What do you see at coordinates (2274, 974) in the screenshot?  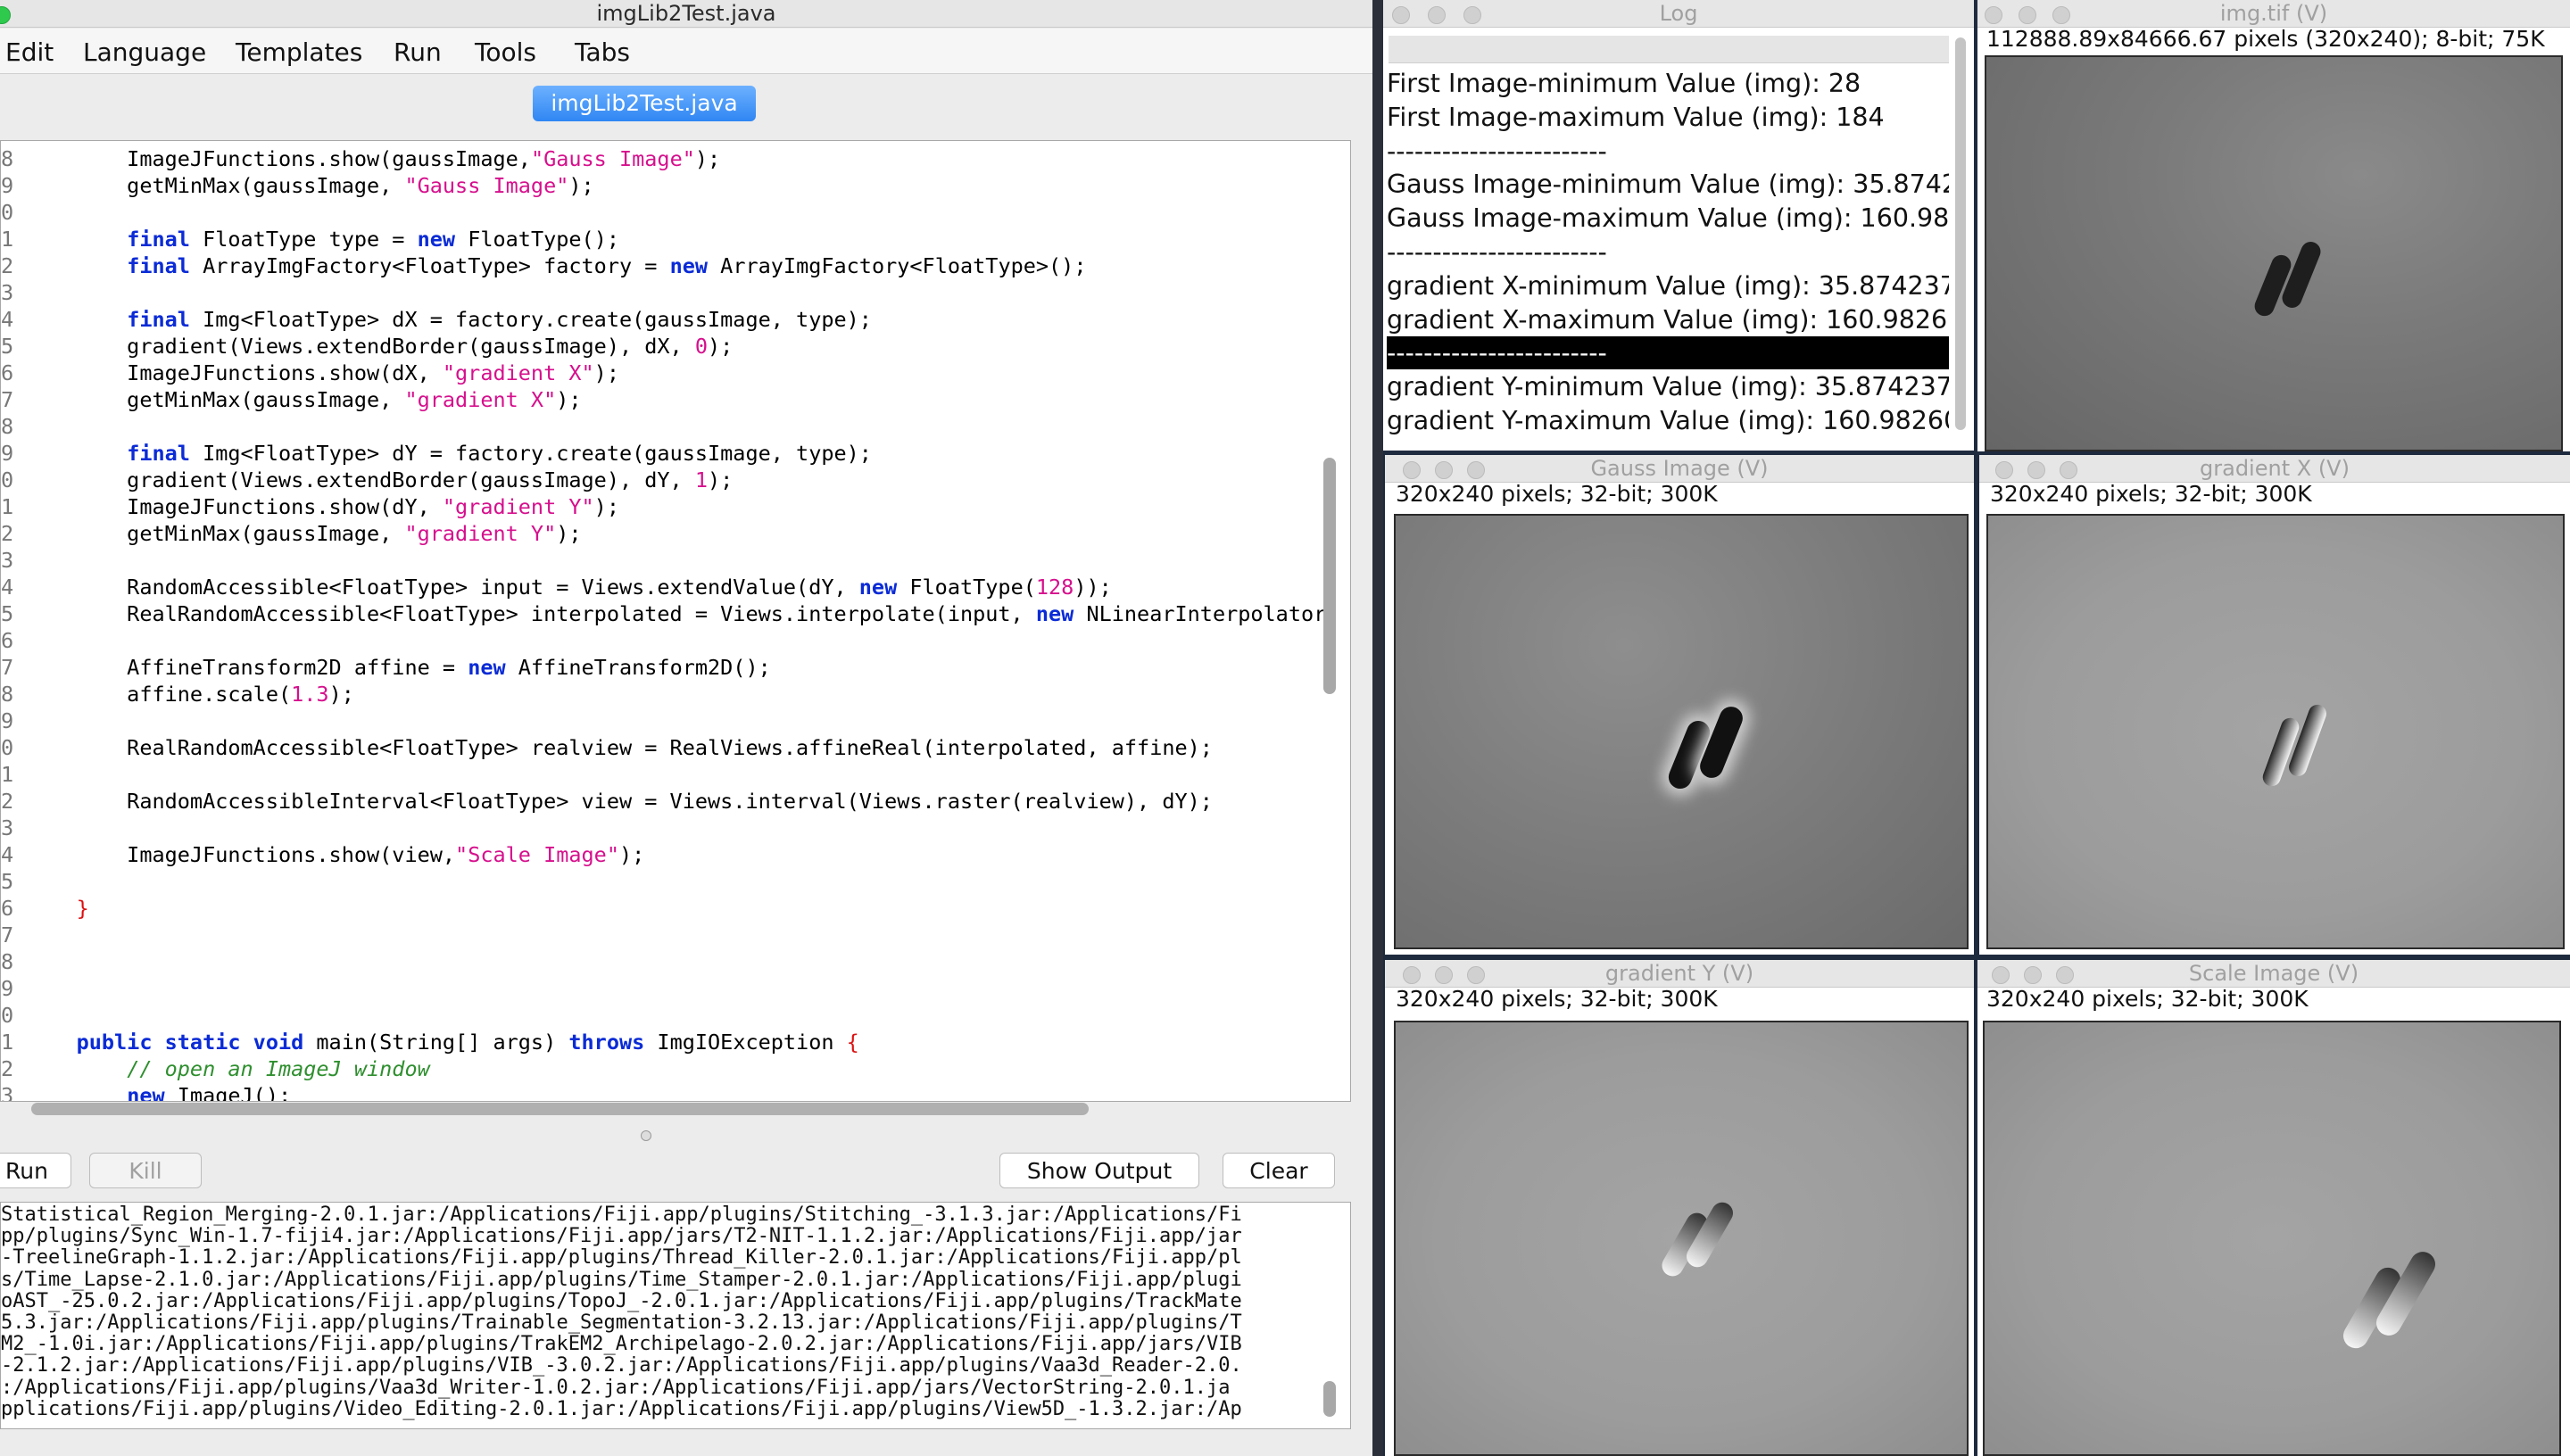 I see `scale-title-bar: Scale Image (V)` at bounding box center [2274, 974].